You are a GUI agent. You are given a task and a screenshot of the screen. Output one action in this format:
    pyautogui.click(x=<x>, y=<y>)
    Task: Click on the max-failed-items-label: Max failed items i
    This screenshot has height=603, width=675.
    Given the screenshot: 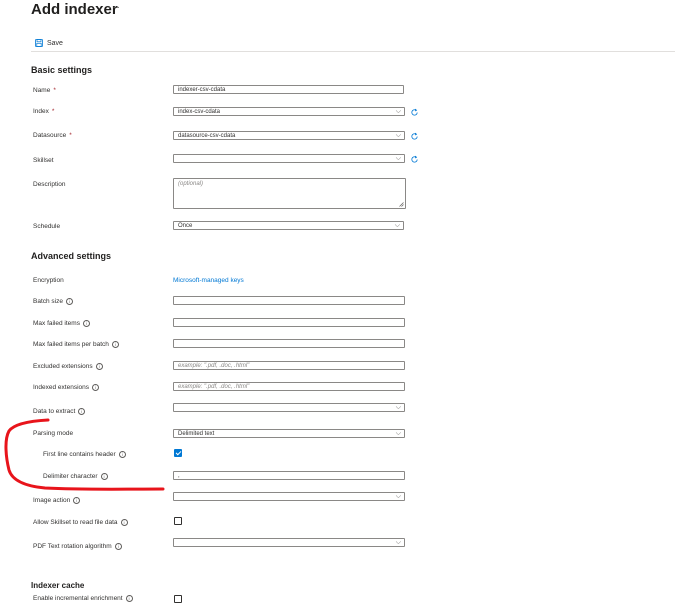 What is the action you would take?
    pyautogui.click(x=61, y=323)
    